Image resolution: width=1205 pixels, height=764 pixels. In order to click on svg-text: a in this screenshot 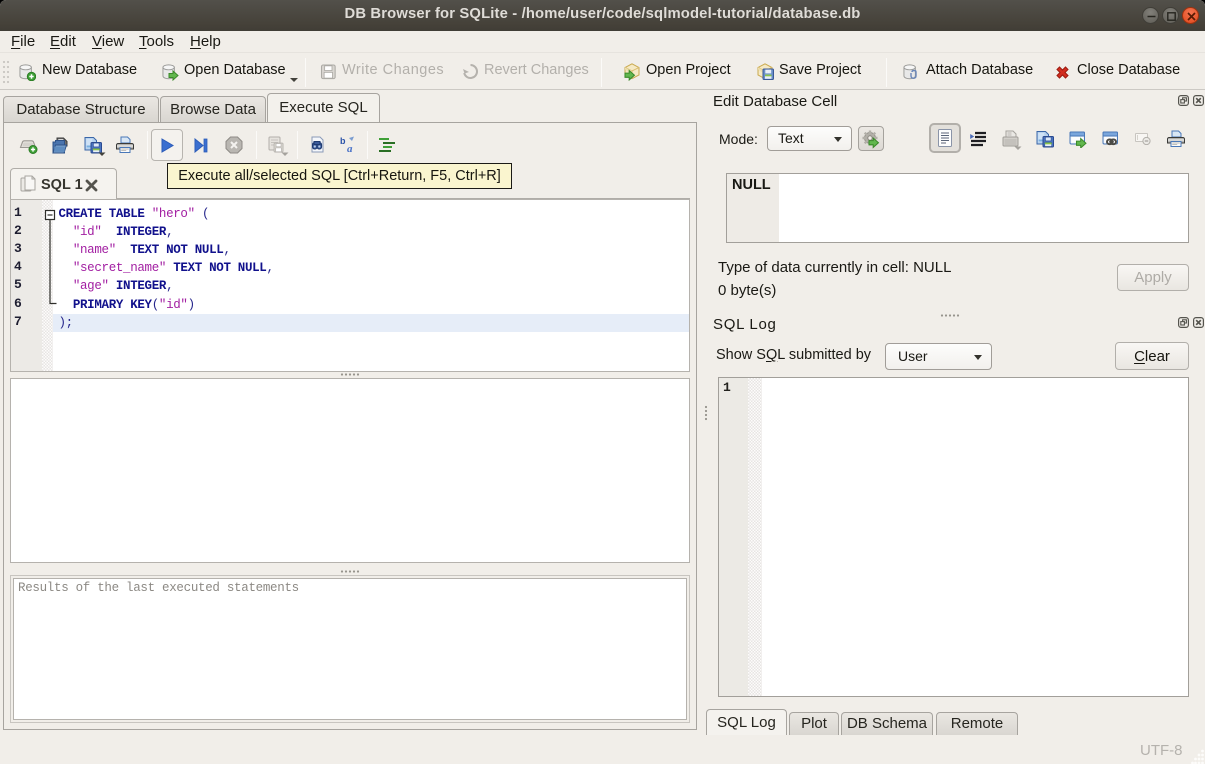, I will do `click(350, 148)`.